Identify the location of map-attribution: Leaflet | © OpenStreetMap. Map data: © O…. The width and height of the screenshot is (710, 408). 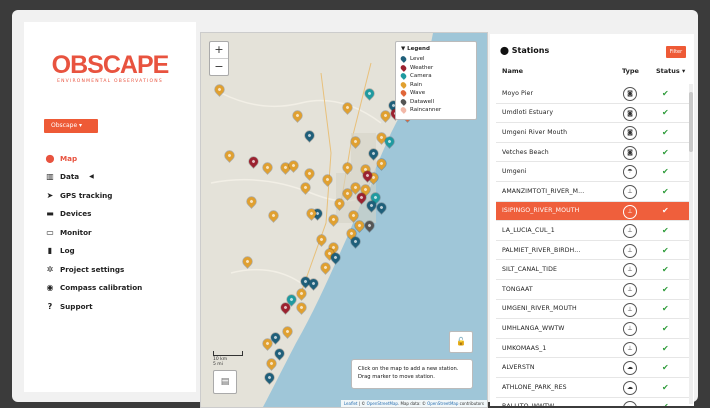
(413, 403).